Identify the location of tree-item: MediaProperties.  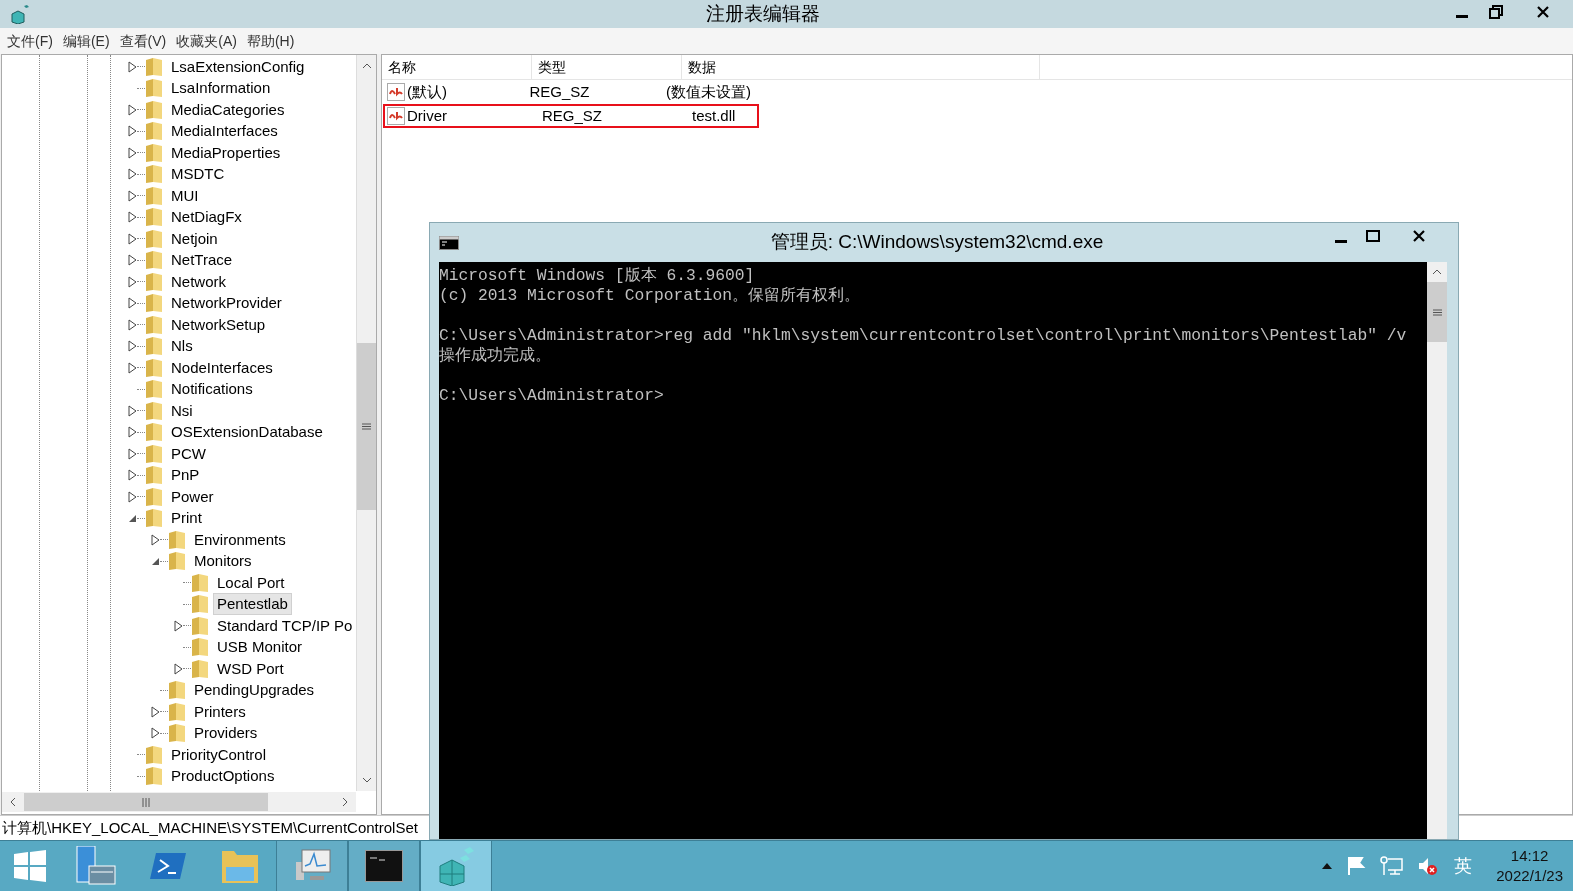
(226, 152).